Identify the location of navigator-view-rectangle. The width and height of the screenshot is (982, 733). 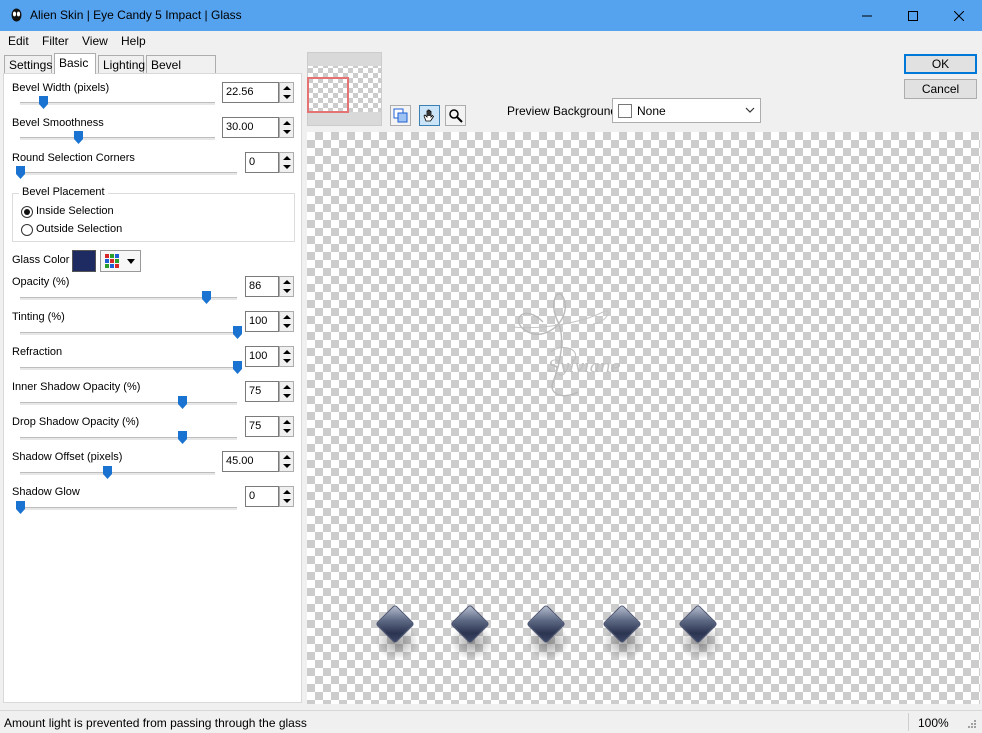
(328, 95).